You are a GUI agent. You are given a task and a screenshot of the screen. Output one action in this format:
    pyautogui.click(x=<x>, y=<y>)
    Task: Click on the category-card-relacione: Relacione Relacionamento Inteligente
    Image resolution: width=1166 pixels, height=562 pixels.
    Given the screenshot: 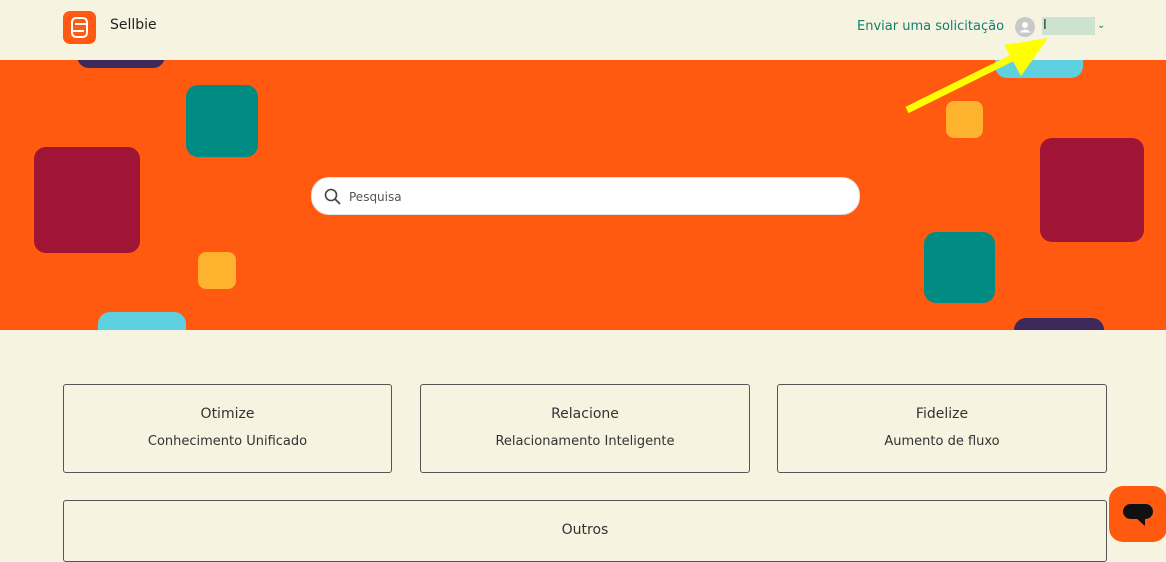 What is the action you would take?
    pyautogui.click(x=585, y=428)
    